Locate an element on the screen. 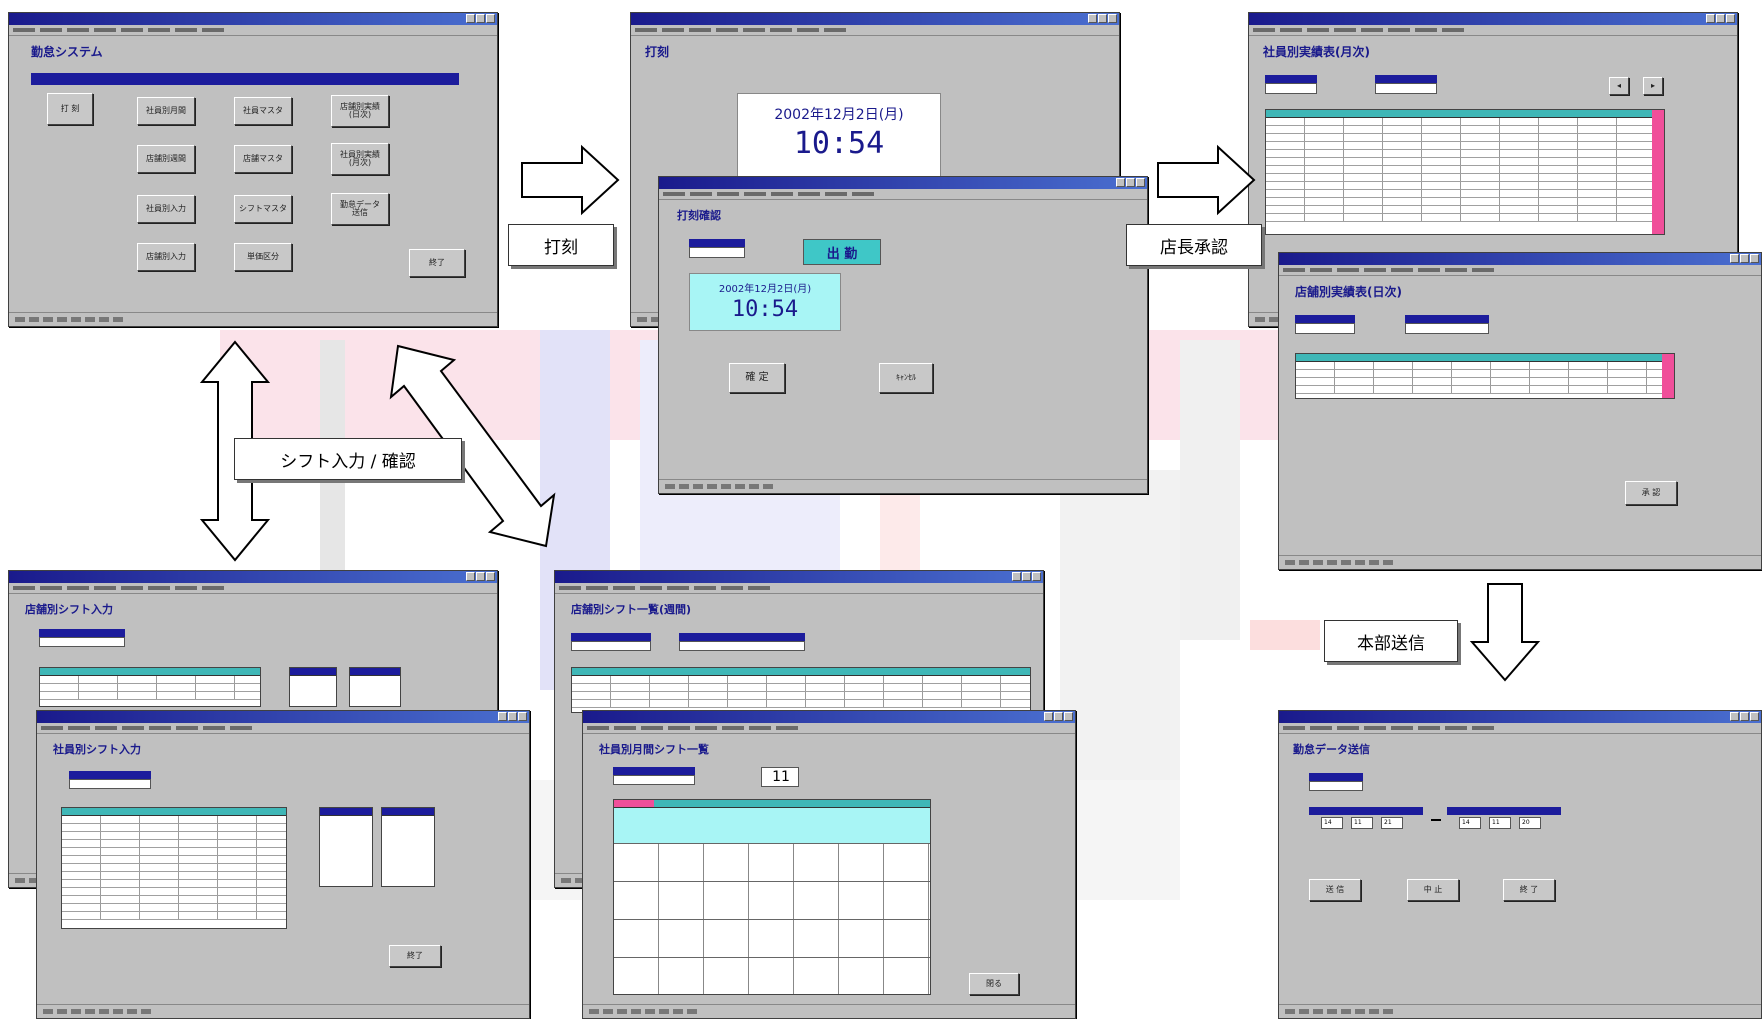 Image resolution: width=1762 pixels, height=1019 pixels. clock-panel: 2002年12月2日(月) 10:54 is located at coordinates (839, 135).